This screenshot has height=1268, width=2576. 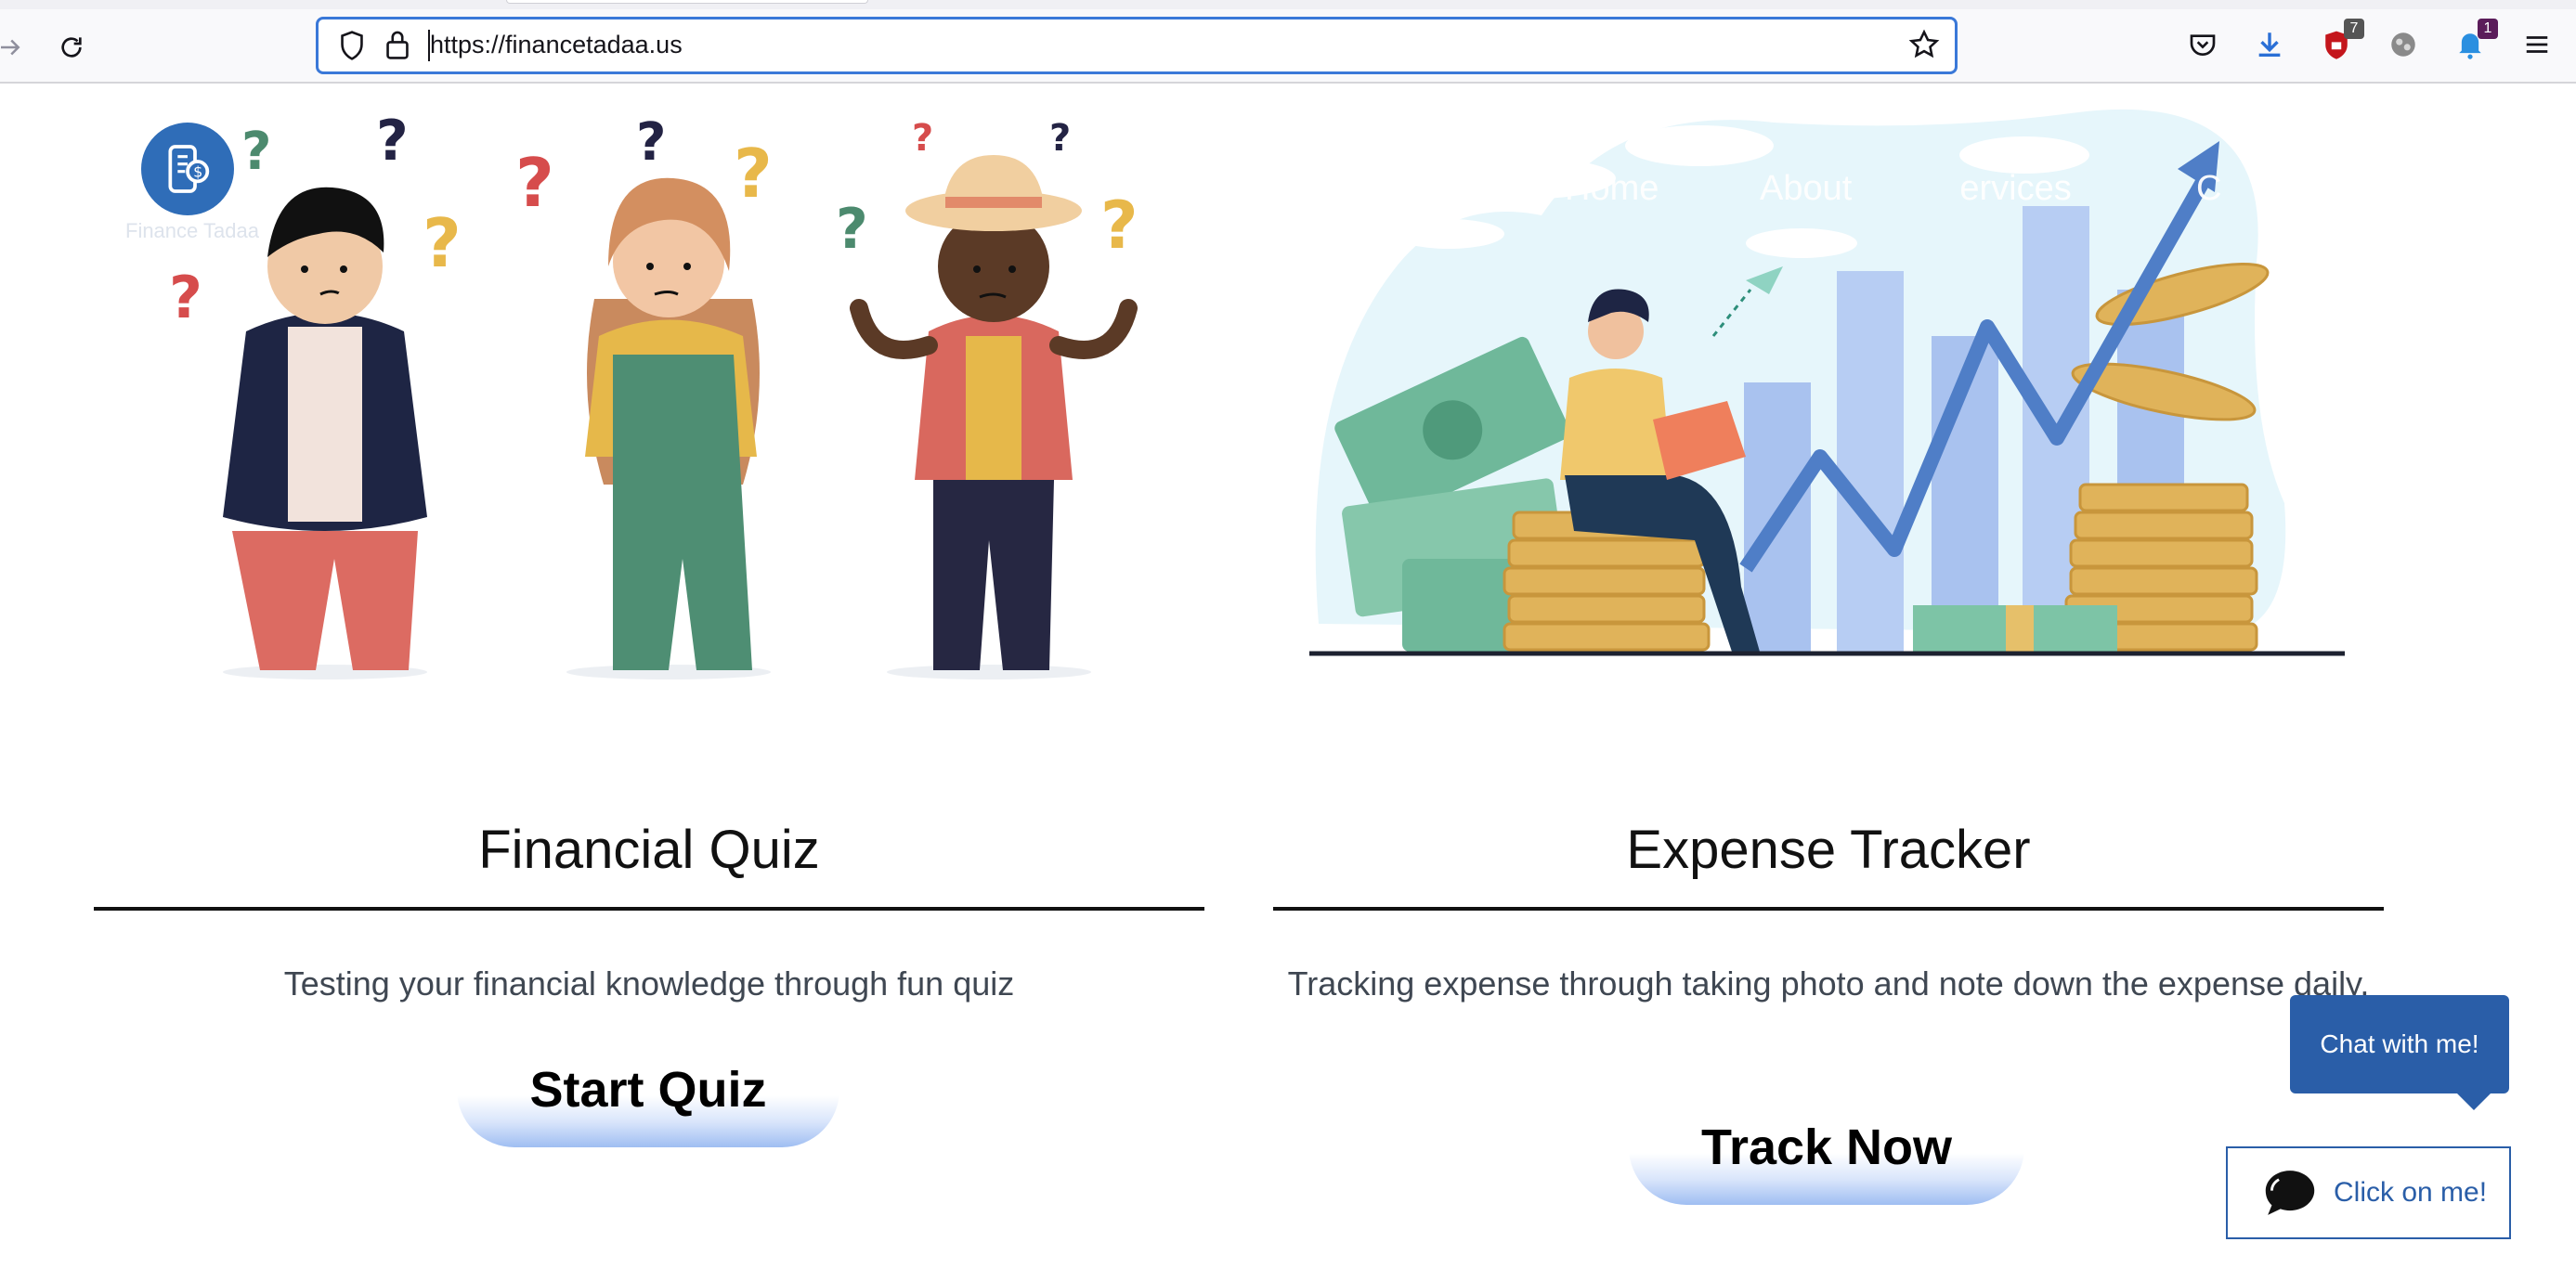 What do you see at coordinates (398, 47) in the screenshot?
I see `lock-icon` at bounding box center [398, 47].